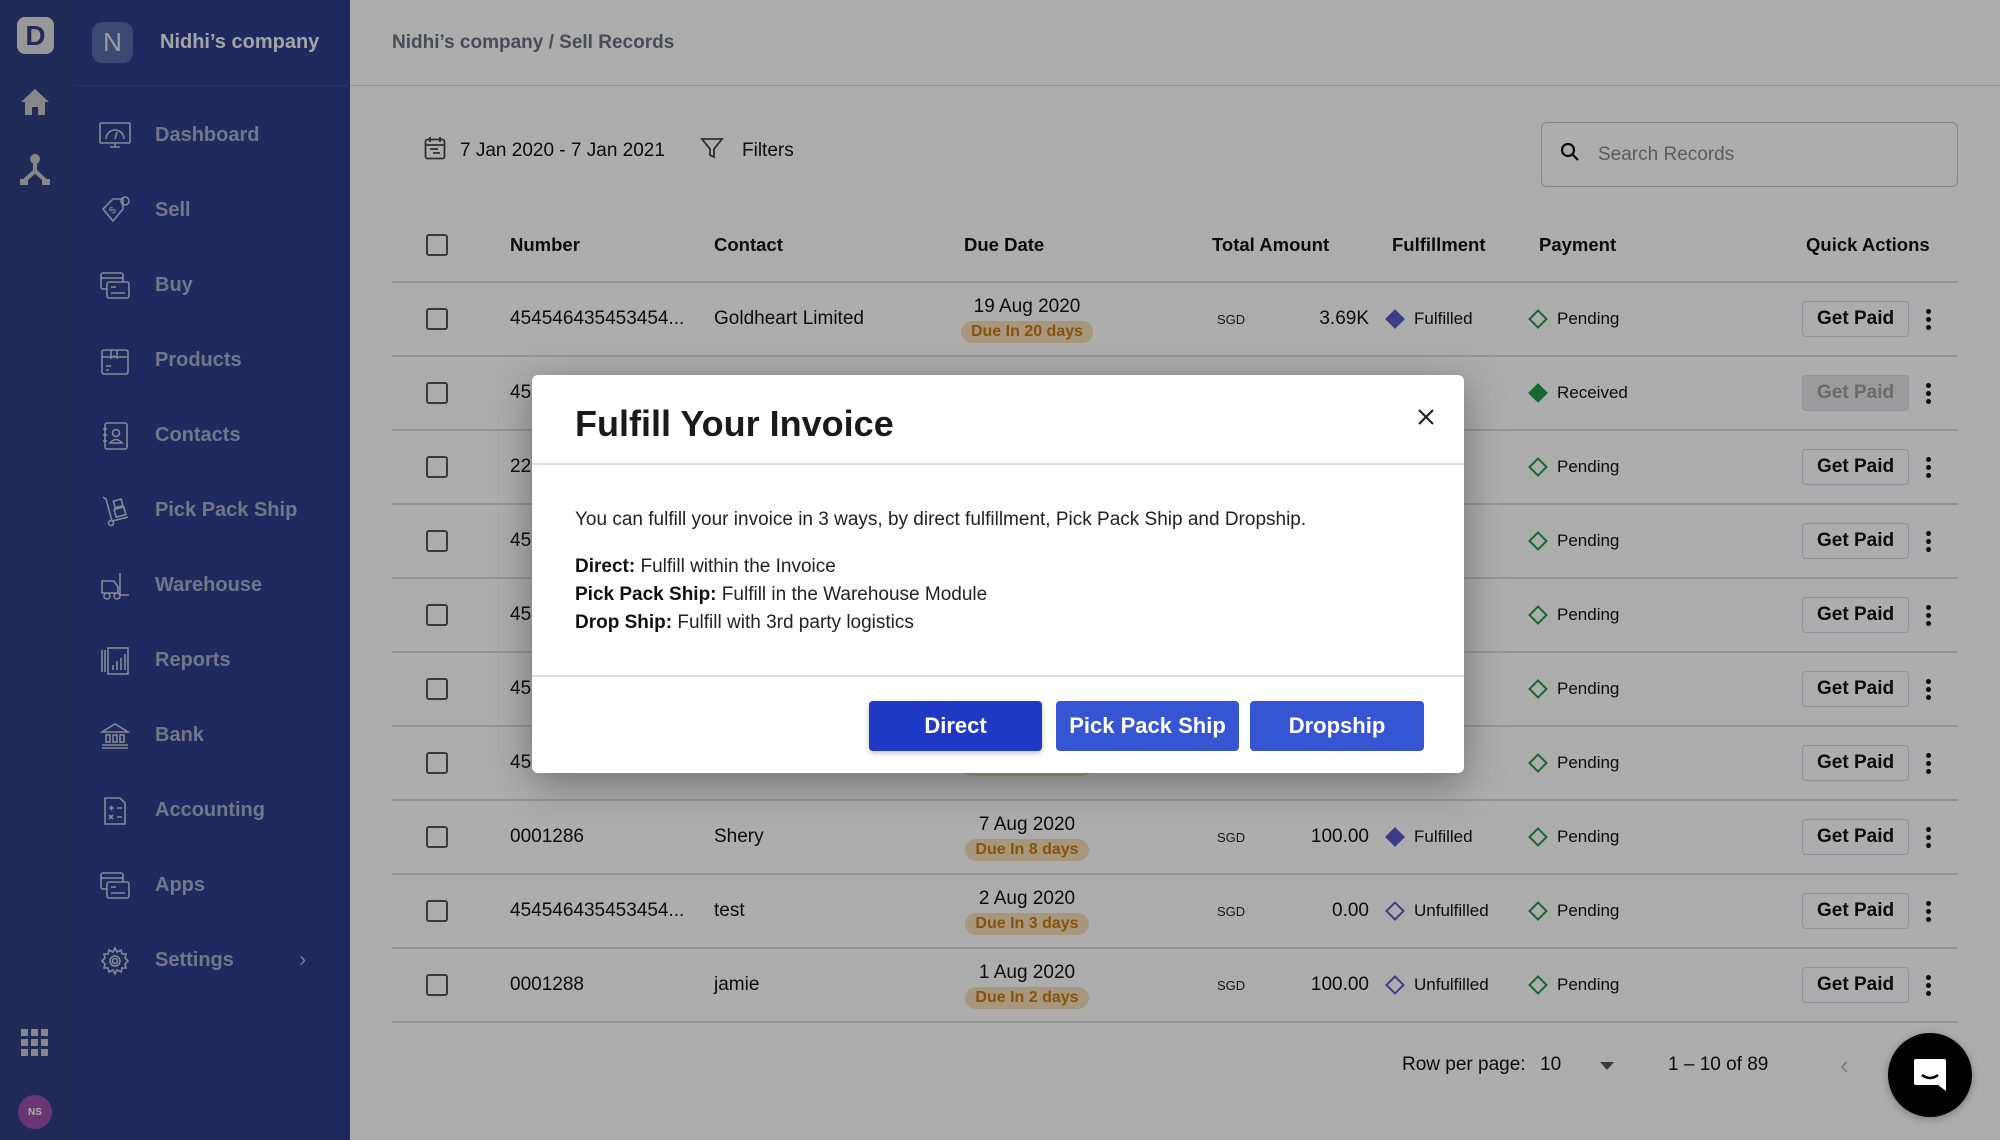 The width and height of the screenshot is (2000, 1140). What do you see at coordinates (793, 622) in the screenshot?
I see `option-desc: Fulfill with 3rd party logistics` at bounding box center [793, 622].